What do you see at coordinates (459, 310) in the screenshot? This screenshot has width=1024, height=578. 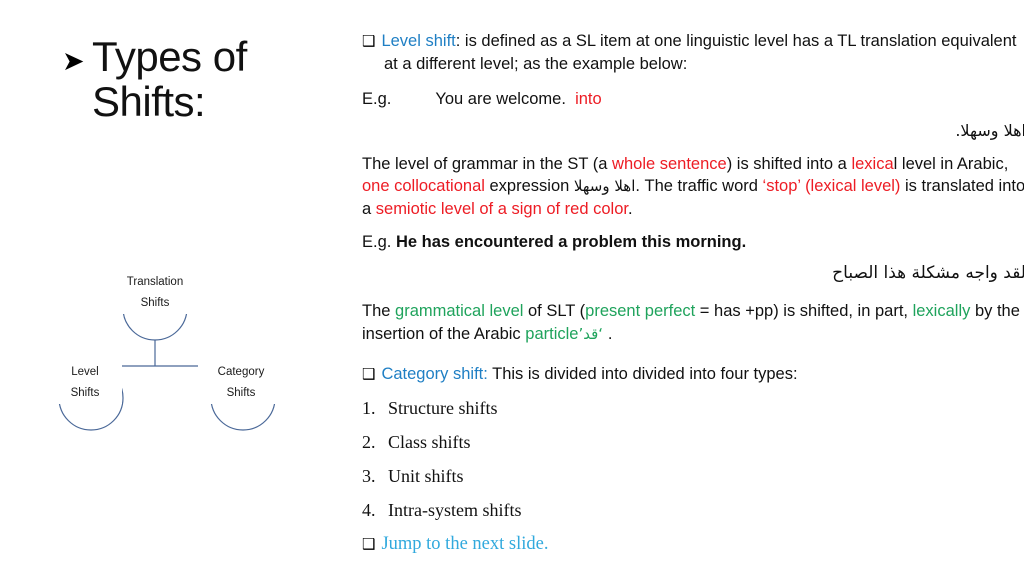 I see `p2-grammatical-level: grammatical level` at bounding box center [459, 310].